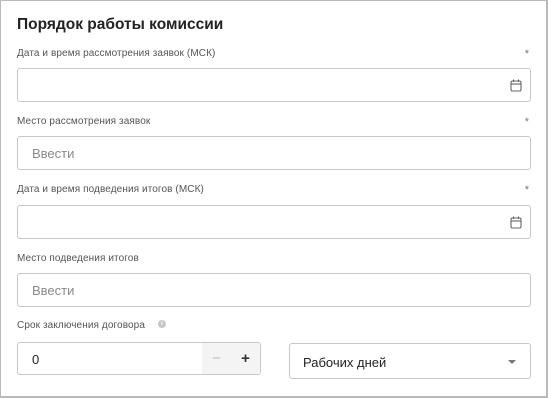 The width and height of the screenshot is (548, 398). Describe the element at coordinates (512, 362) in the screenshot. I see `chevron-down-icon` at that location.